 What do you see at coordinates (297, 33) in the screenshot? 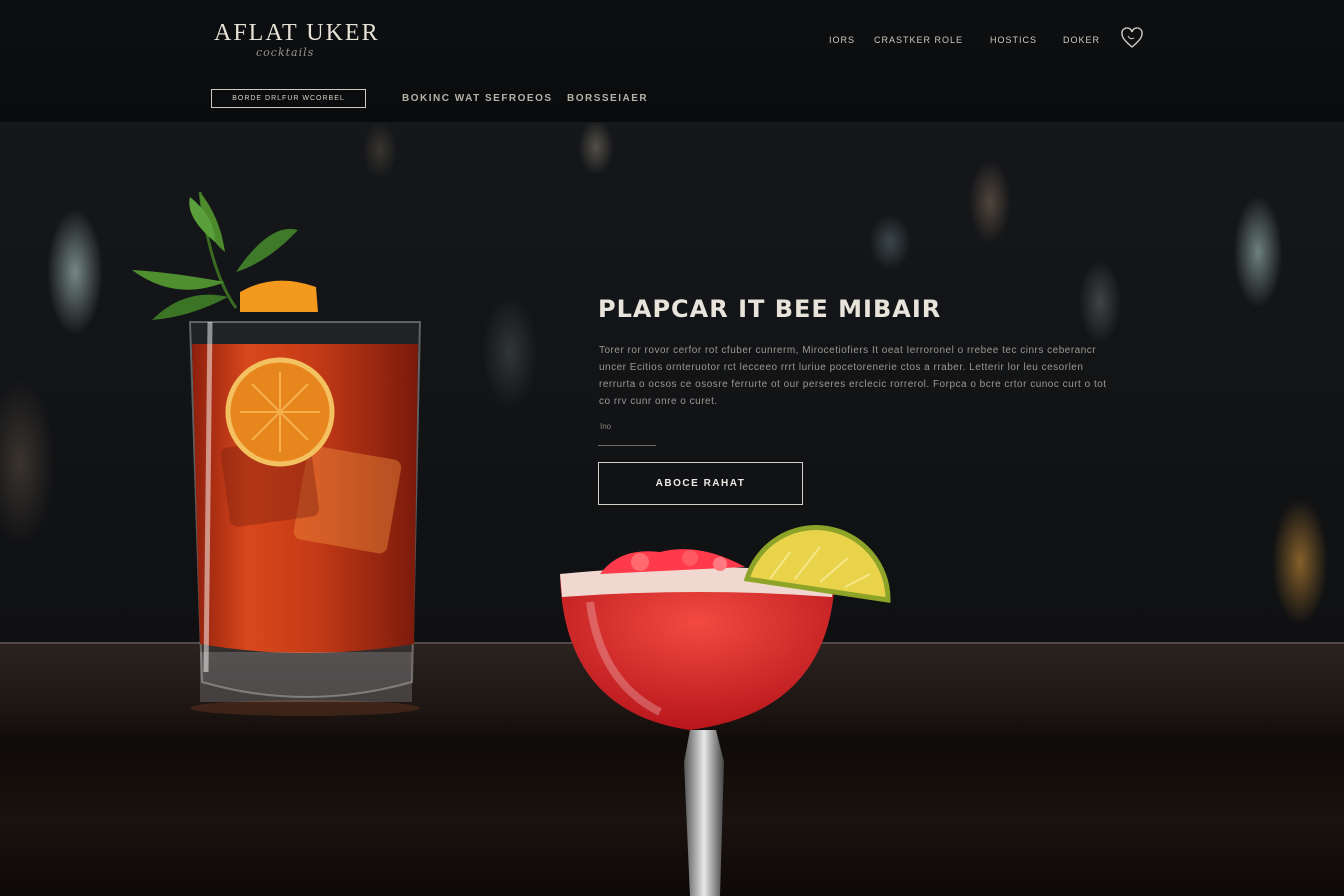
I see `brand-logo: AFLAT UKER` at bounding box center [297, 33].